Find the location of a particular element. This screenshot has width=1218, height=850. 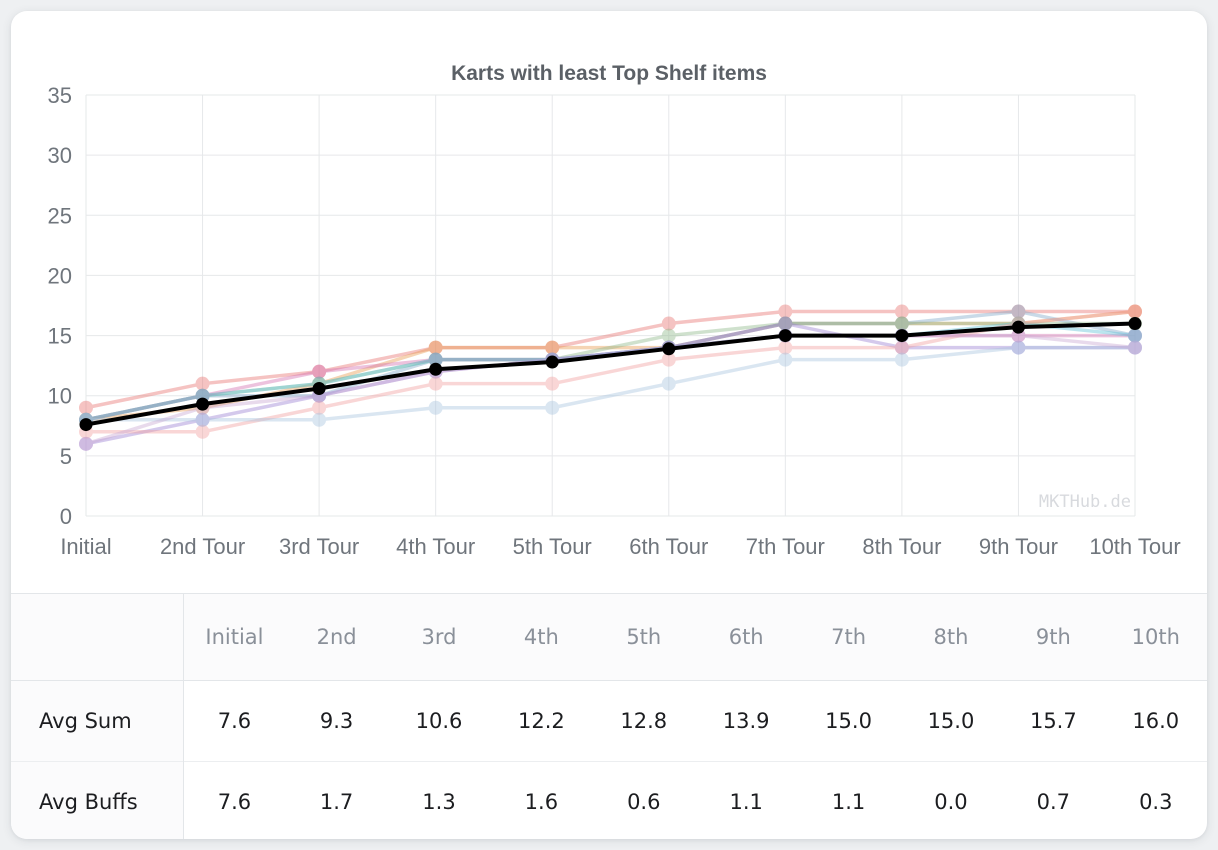

table-cell: 13.9 is located at coordinates (746, 721).